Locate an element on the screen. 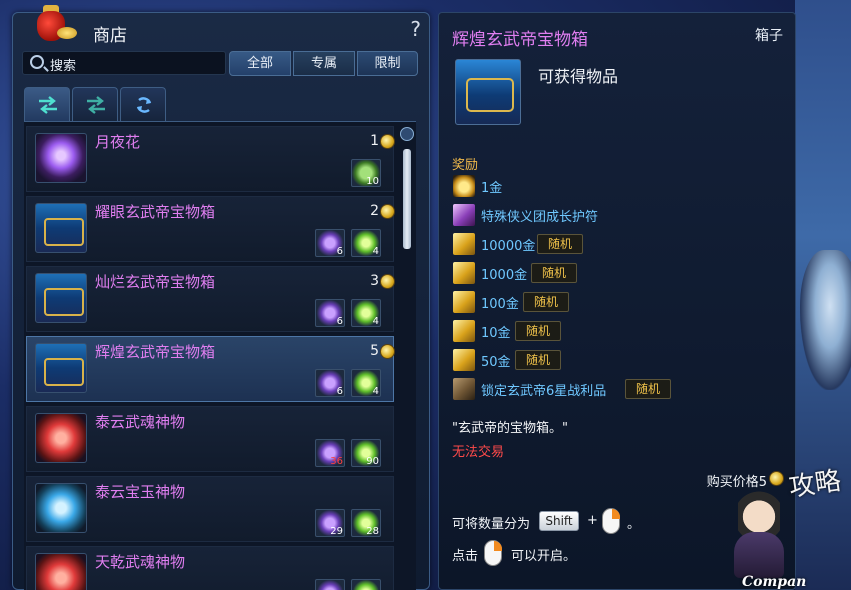 This screenshot has width=851, height=590. tab-refresh is located at coordinates (143, 104).